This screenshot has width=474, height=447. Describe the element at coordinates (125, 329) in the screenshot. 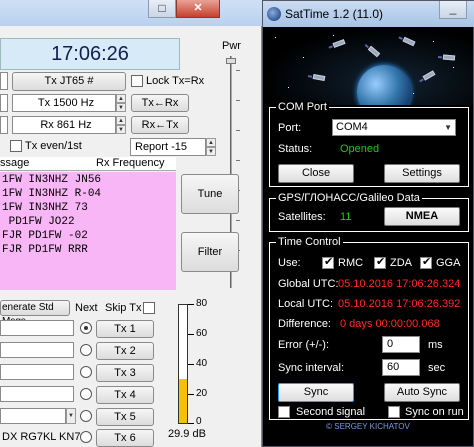

I see `tx1-button: Tx 1` at that location.